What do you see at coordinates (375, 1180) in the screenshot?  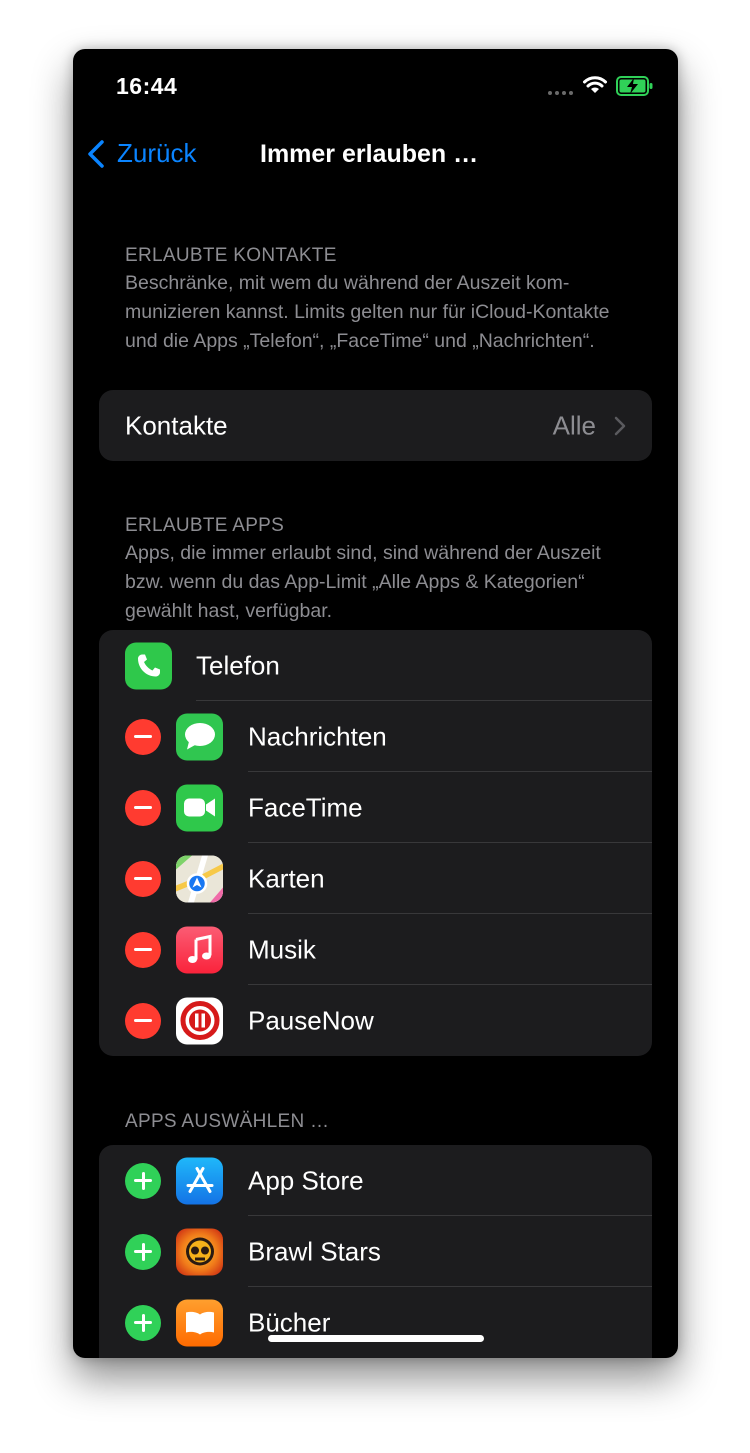 I see `list-item: App Store` at bounding box center [375, 1180].